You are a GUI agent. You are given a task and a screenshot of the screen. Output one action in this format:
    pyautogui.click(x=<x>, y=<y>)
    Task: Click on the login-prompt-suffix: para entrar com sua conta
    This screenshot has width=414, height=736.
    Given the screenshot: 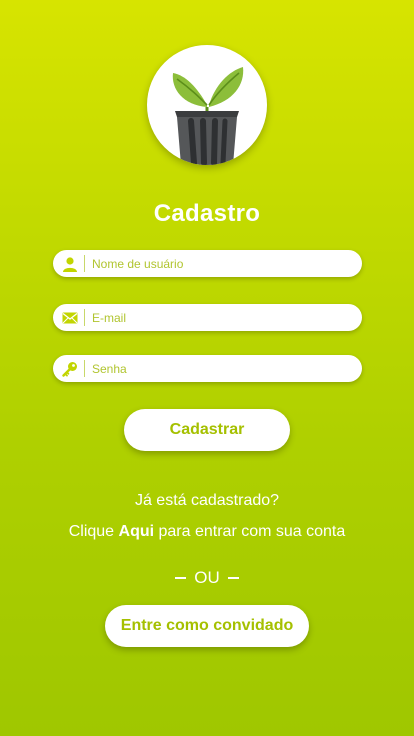 What is the action you would take?
    pyautogui.click(x=250, y=531)
    